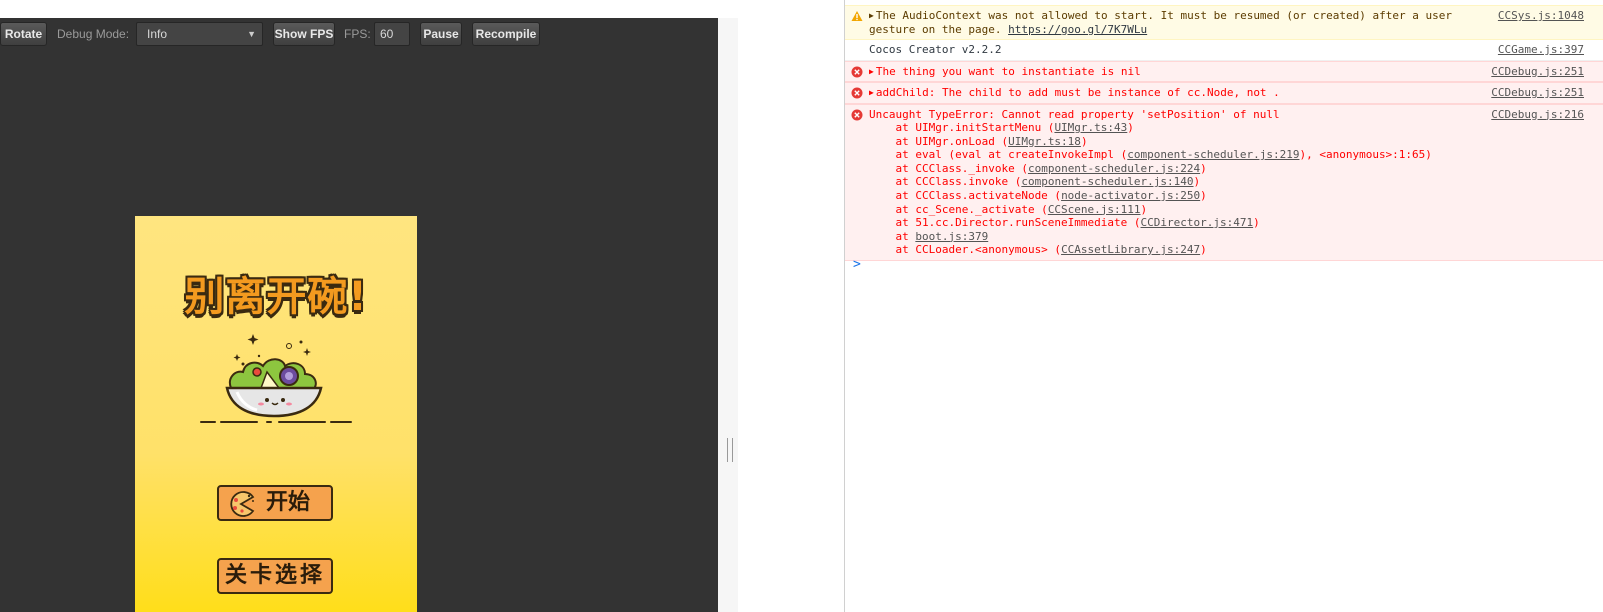 This screenshot has width=1603, height=612. I want to click on show-fps-button: Show FPS, so click(304, 34).